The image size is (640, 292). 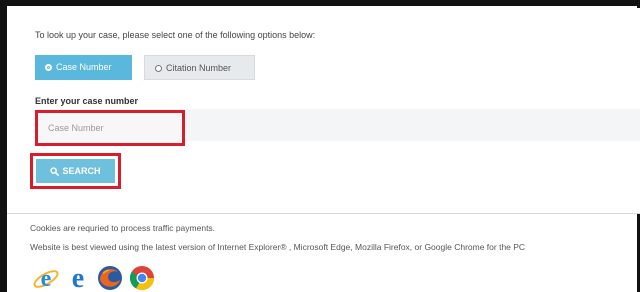 I want to click on option-case-number-label: Case Number, so click(x=84, y=67).